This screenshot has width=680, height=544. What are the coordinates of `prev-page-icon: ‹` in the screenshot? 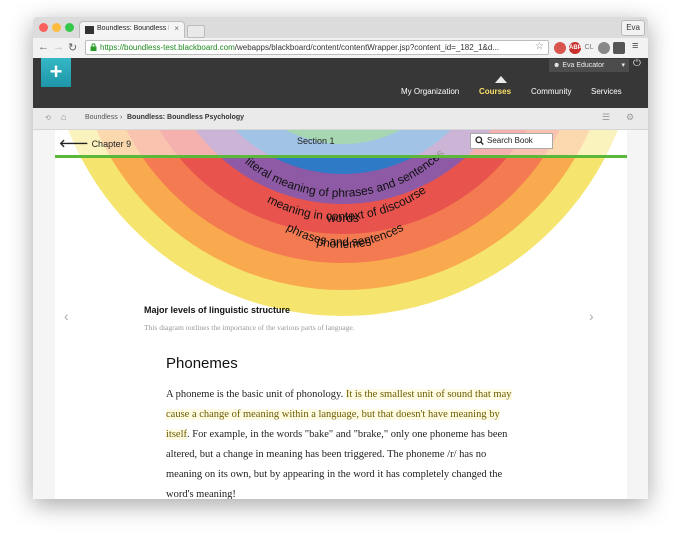 It's located at (66, 316).